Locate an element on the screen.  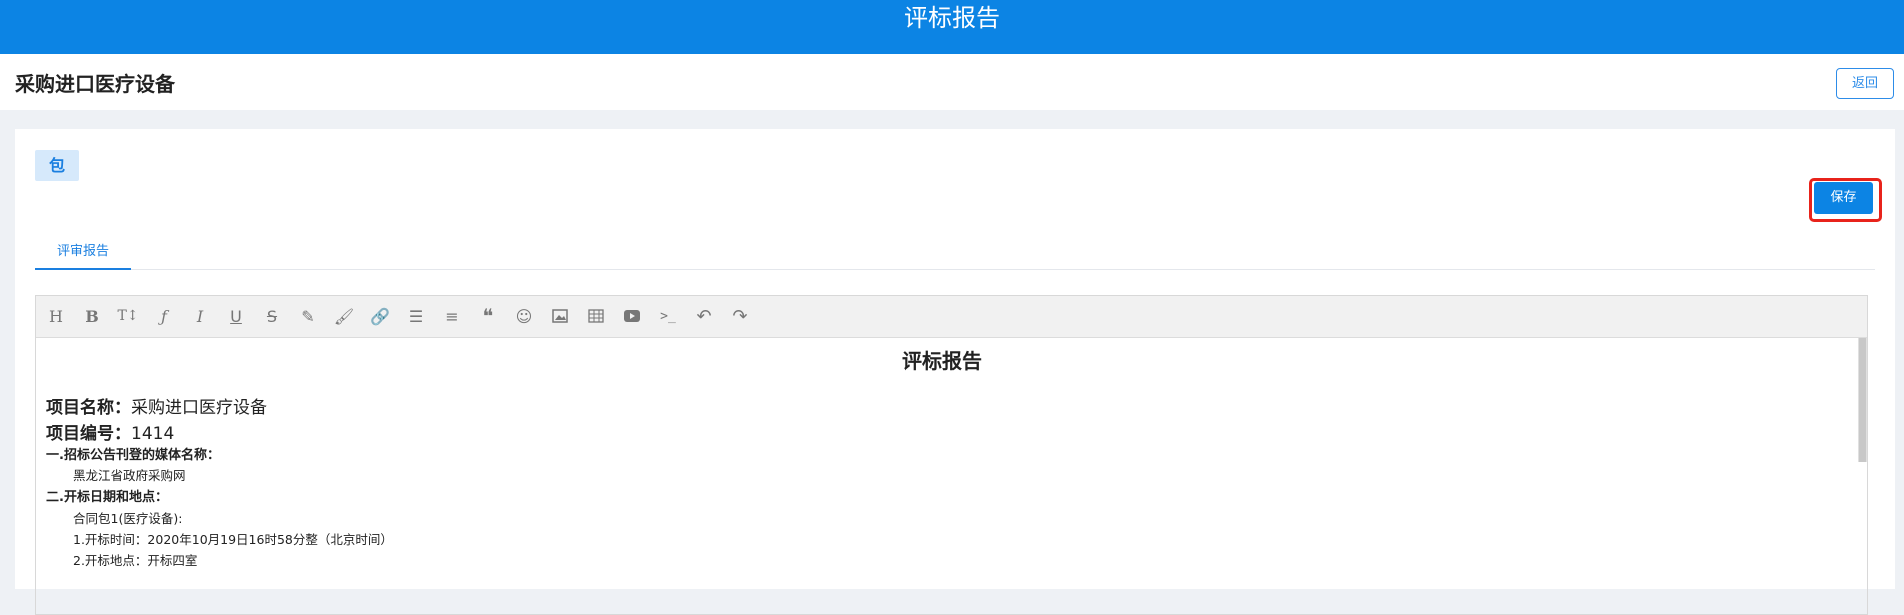
section2-place: 2.开标地点：开标四室 is located at coordinates (135, 560).